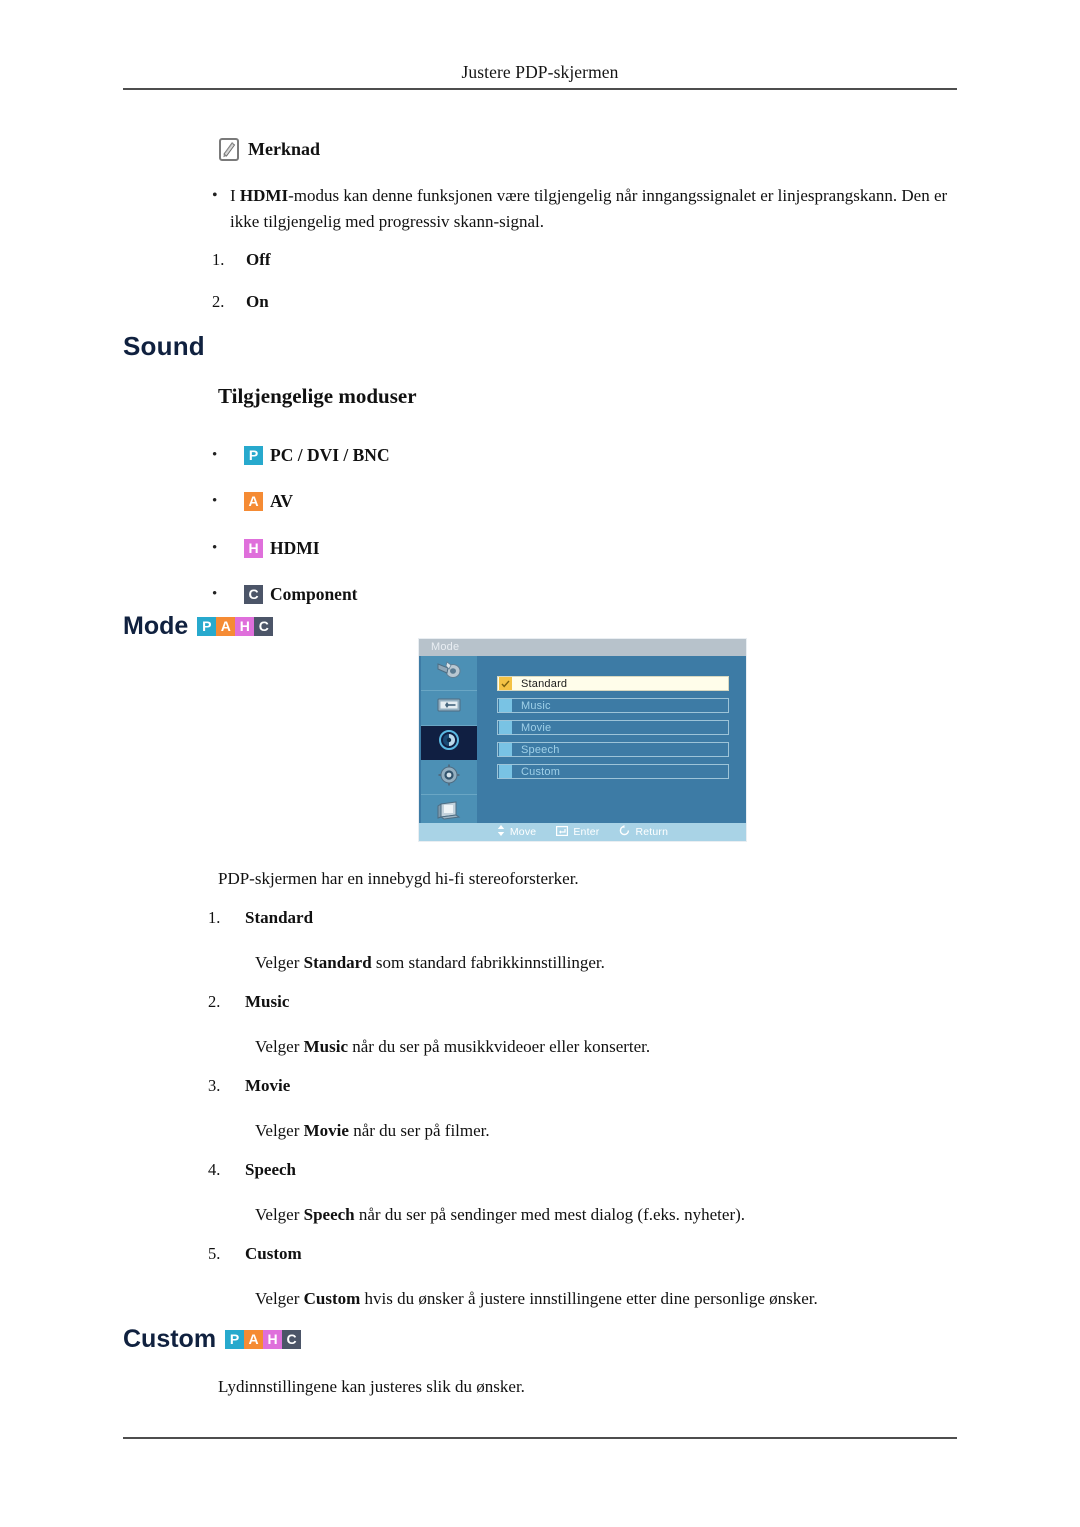 The image size is (1080, 1527). I want to click on mode-entry-5: 5. Custom, so click(255, 1254).